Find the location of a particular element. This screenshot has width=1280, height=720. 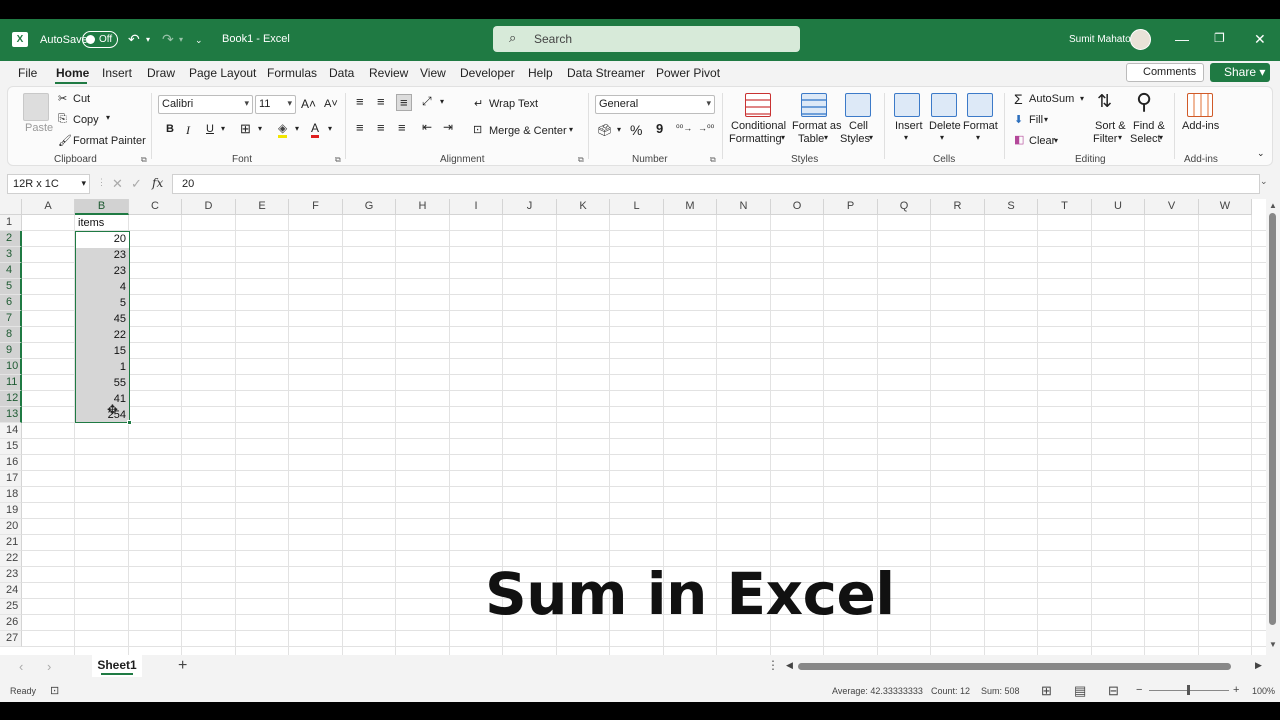

sort-filter-icon: ⇅ is located at coordinates (1104, 101).